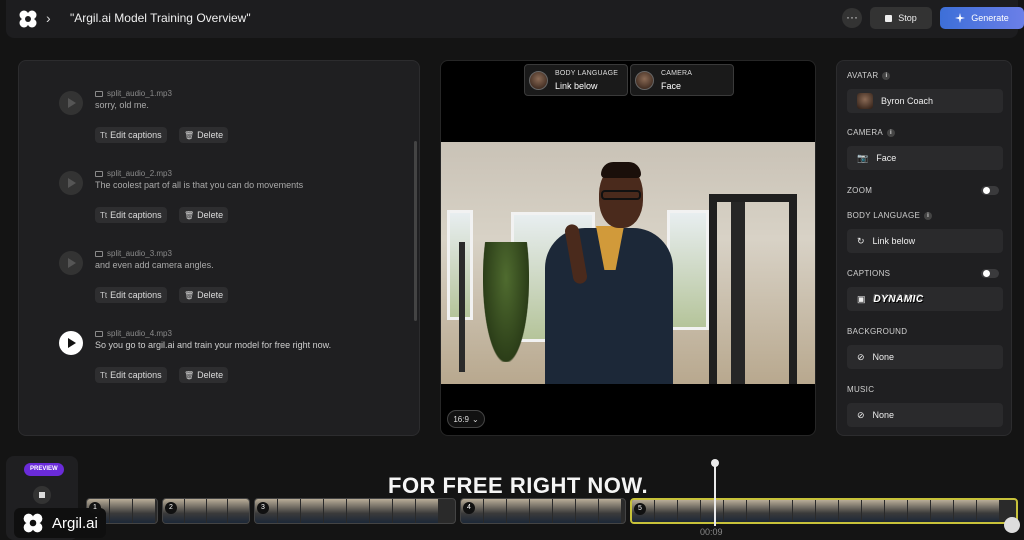 This screenshot has width=1024, height=540. I want to click on stop-button: Stop, so click(901, 18).